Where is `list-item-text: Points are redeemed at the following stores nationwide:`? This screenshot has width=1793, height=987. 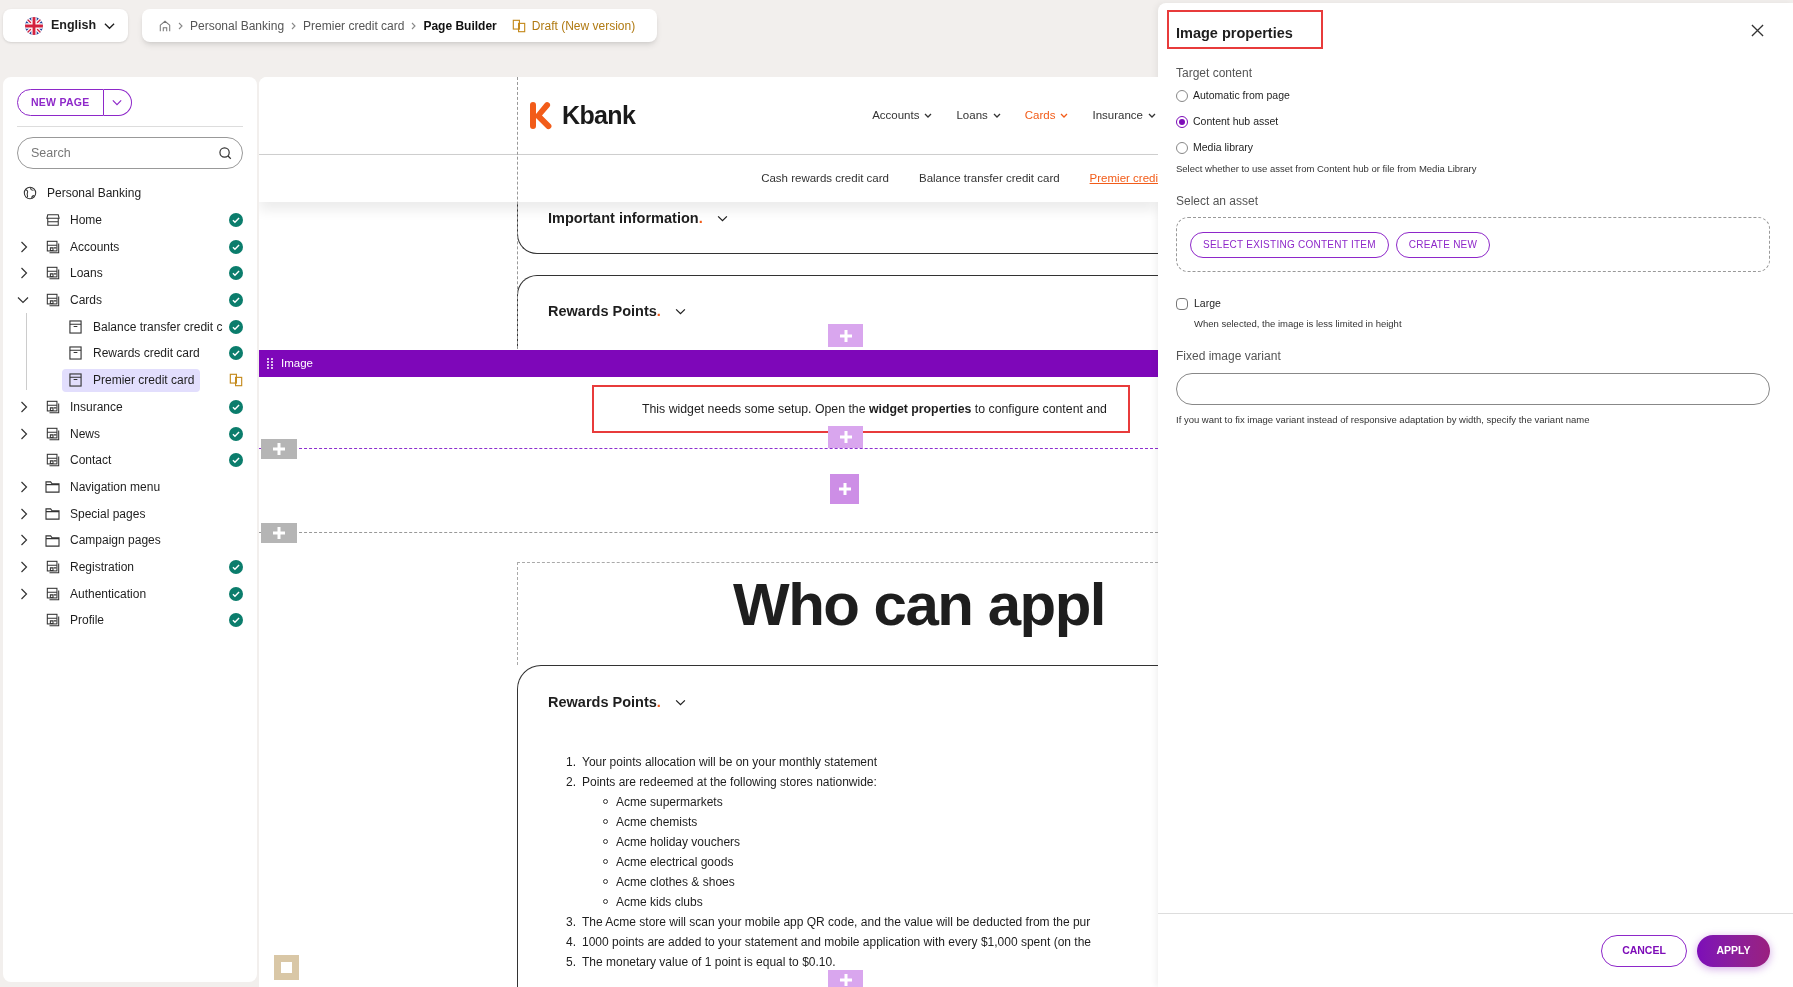
list-item-text: Points are redeemed at the following stores nationwide: is located at coordinates (729, 782).